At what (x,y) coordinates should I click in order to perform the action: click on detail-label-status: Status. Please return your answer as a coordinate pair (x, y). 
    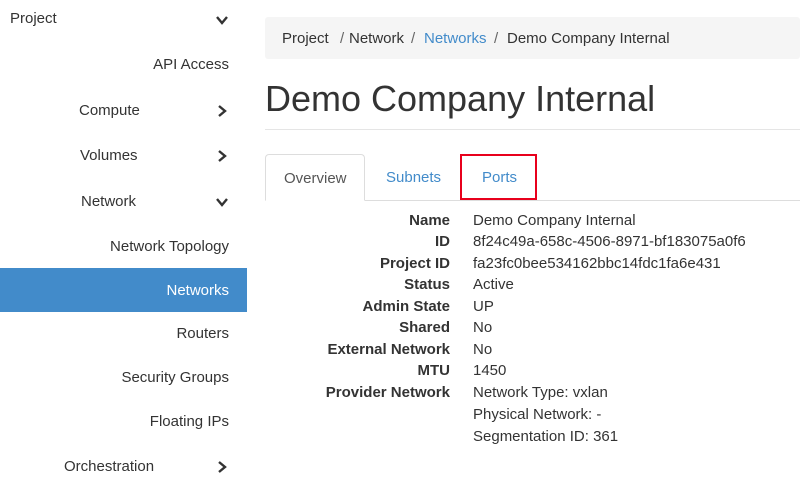
    Looking at the image, I should click on (427, 284).